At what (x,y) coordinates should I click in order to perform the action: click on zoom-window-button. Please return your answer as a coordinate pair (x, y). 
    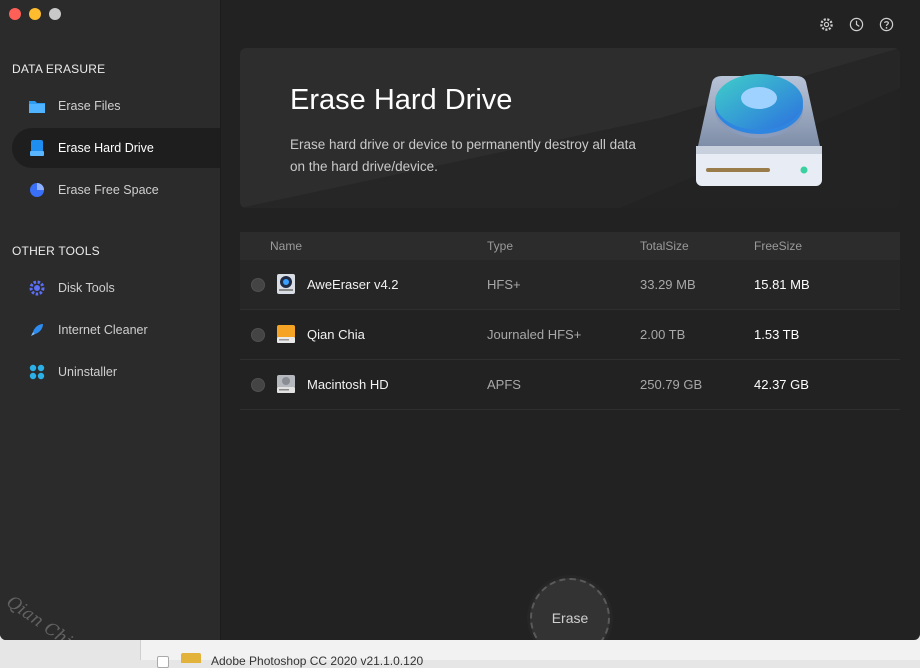
    Looking at the image, I should click on (55, 14).